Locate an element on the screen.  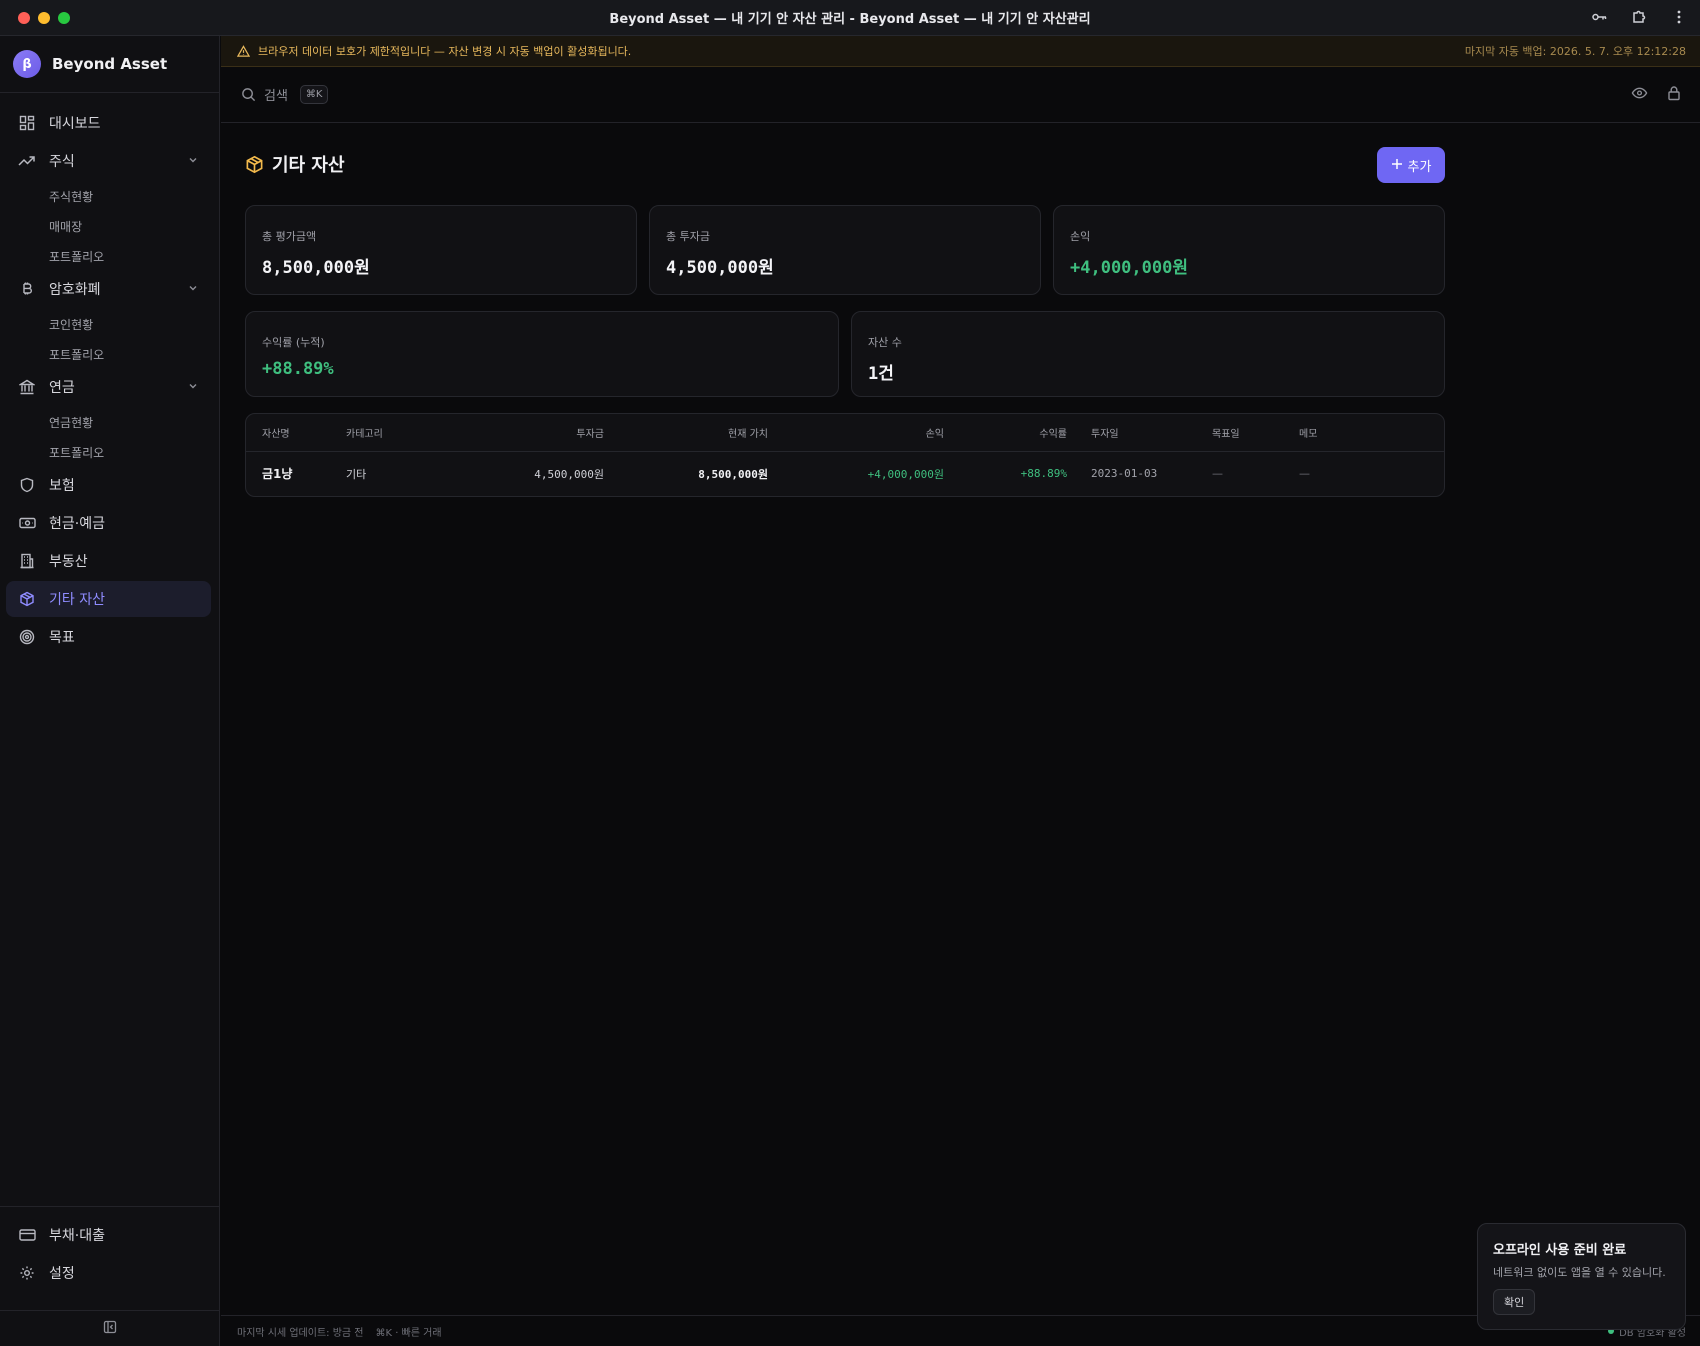
extension-icon is located at coordinates (1639, 17).